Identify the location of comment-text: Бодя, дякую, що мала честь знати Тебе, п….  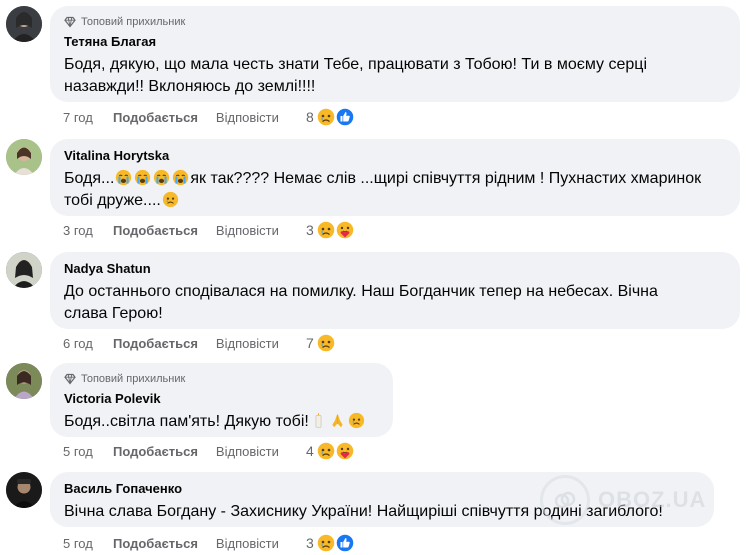
(395, 76).